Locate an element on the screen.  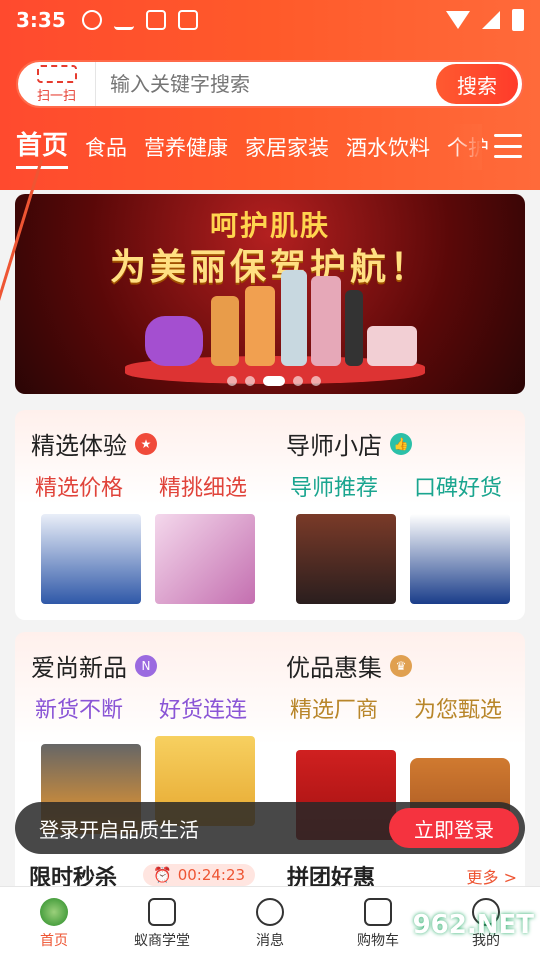
section-sub: 为您甄选 is located at coordinates (458, 710).